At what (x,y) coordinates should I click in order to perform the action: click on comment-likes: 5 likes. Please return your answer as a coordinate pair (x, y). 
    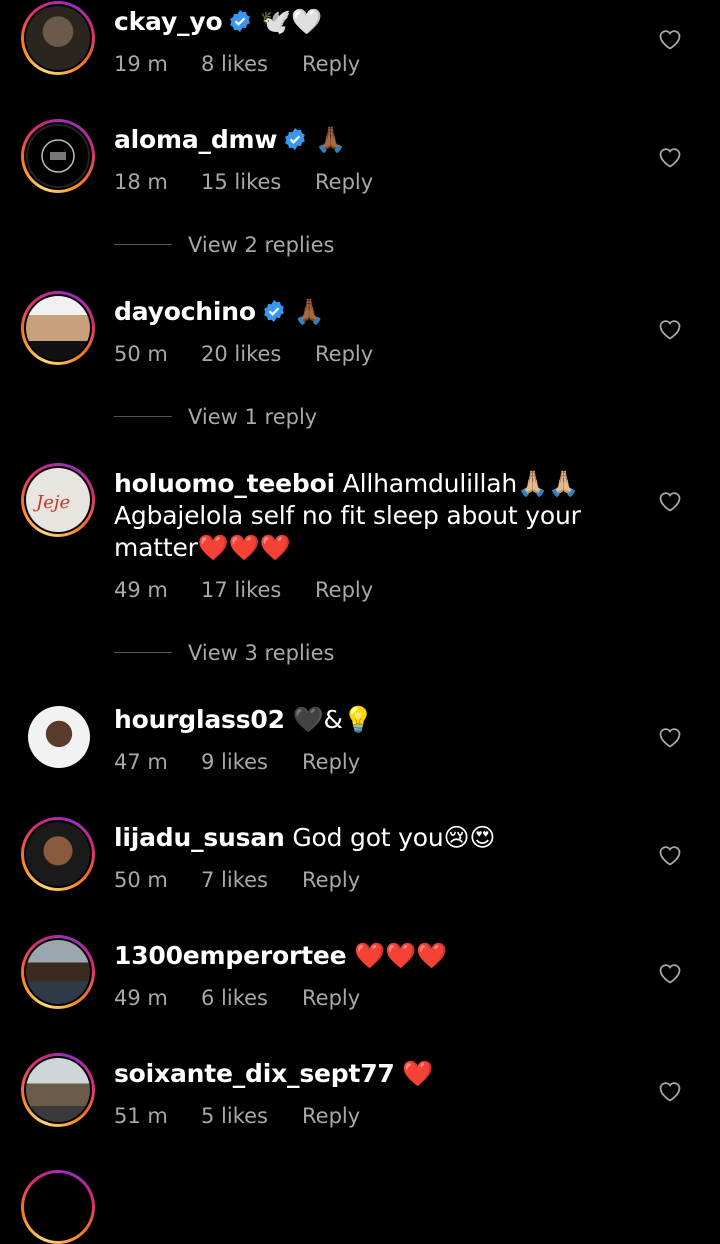
    Looking at the image, I should click on (234, 1116).